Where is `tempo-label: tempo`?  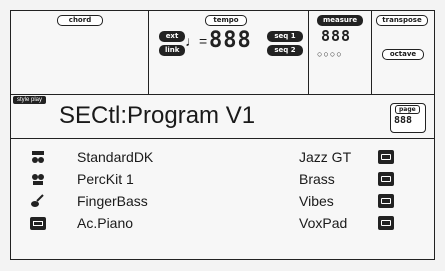
tempo-label: tempo is located at coordinates (226, 20).